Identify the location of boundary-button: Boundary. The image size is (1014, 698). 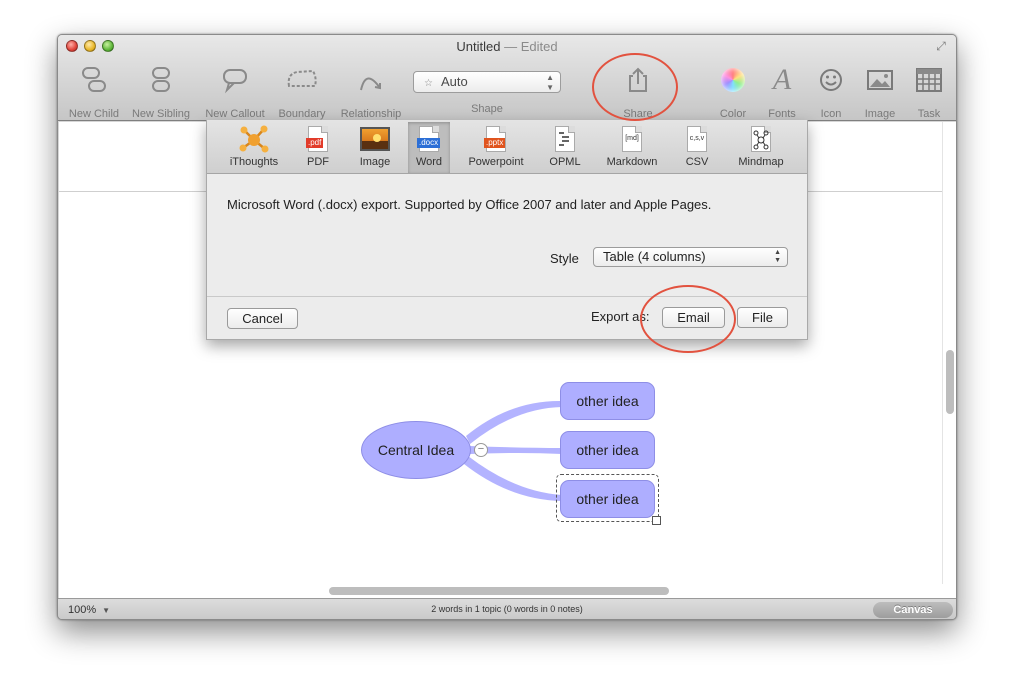
(302, 92).